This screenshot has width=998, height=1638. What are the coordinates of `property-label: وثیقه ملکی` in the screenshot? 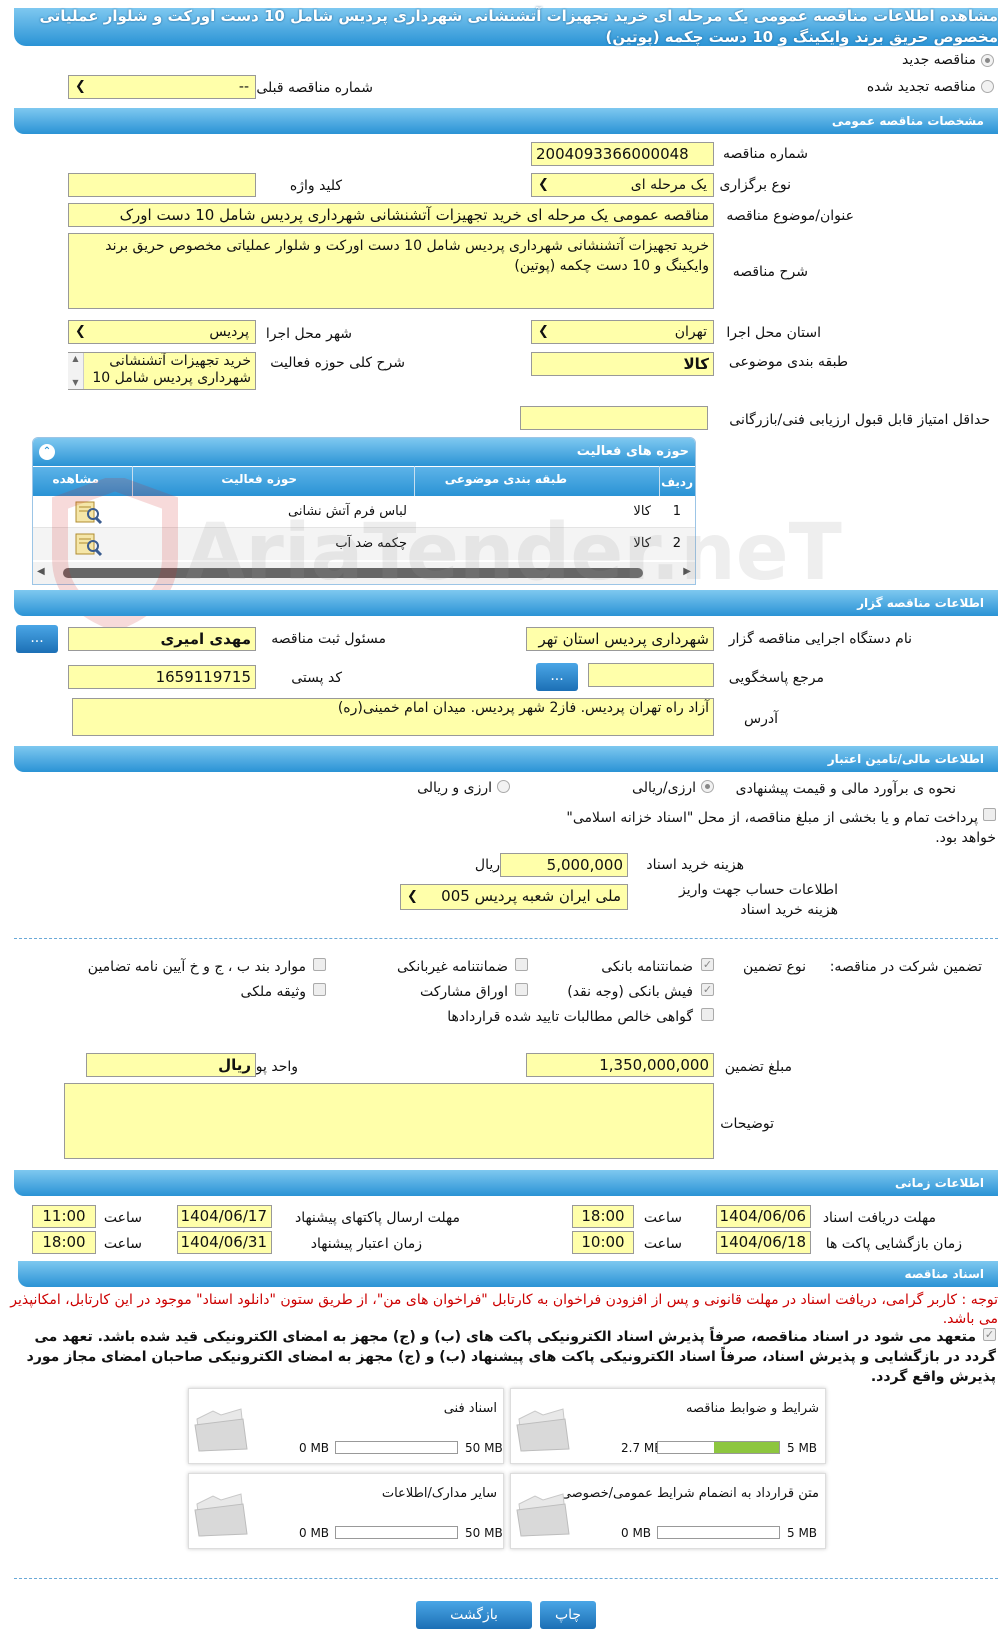 It's located at (273, 992).